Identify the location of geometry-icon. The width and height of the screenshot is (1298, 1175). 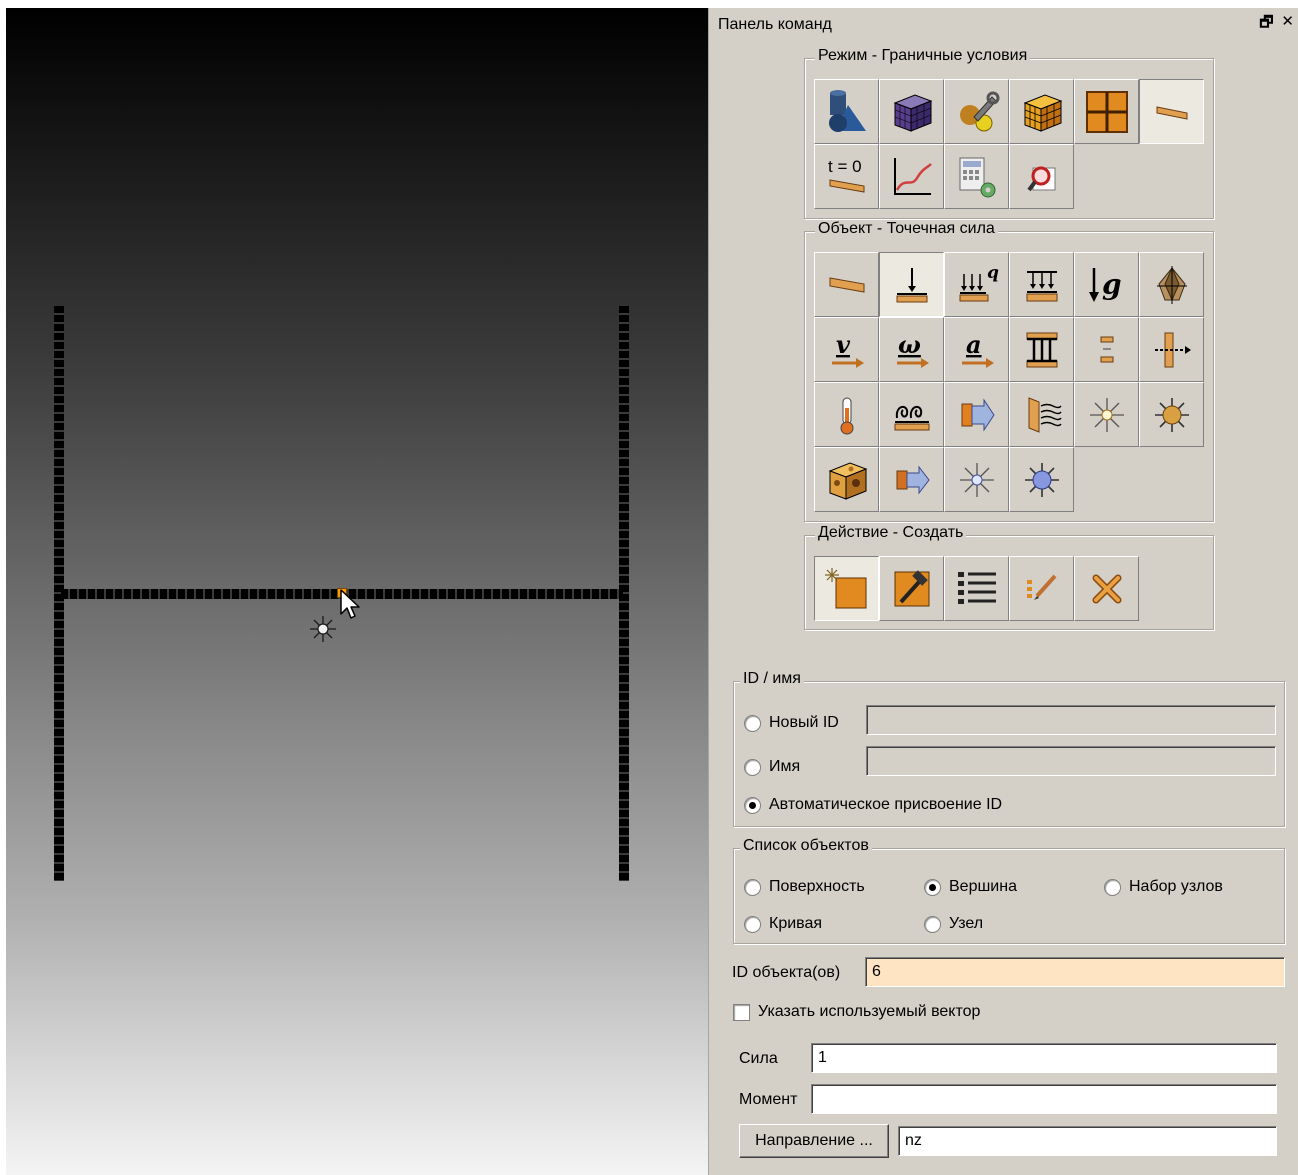
(847, 110).